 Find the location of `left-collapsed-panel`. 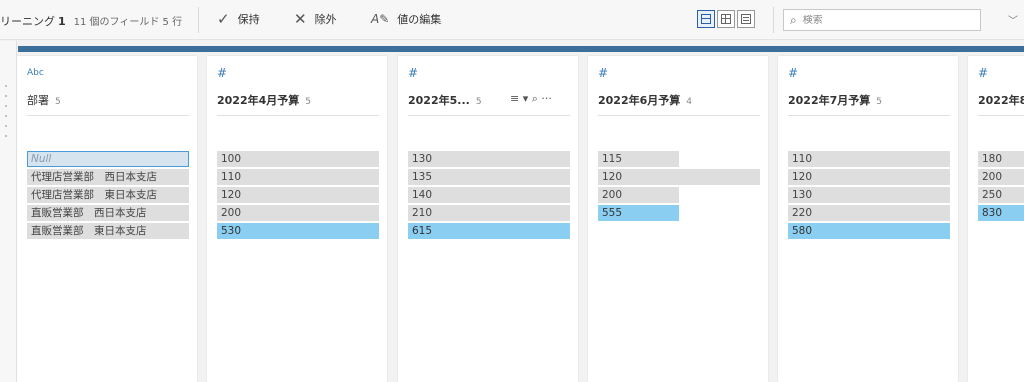

left-collapsed-panel is located at coordinates (8, 211).